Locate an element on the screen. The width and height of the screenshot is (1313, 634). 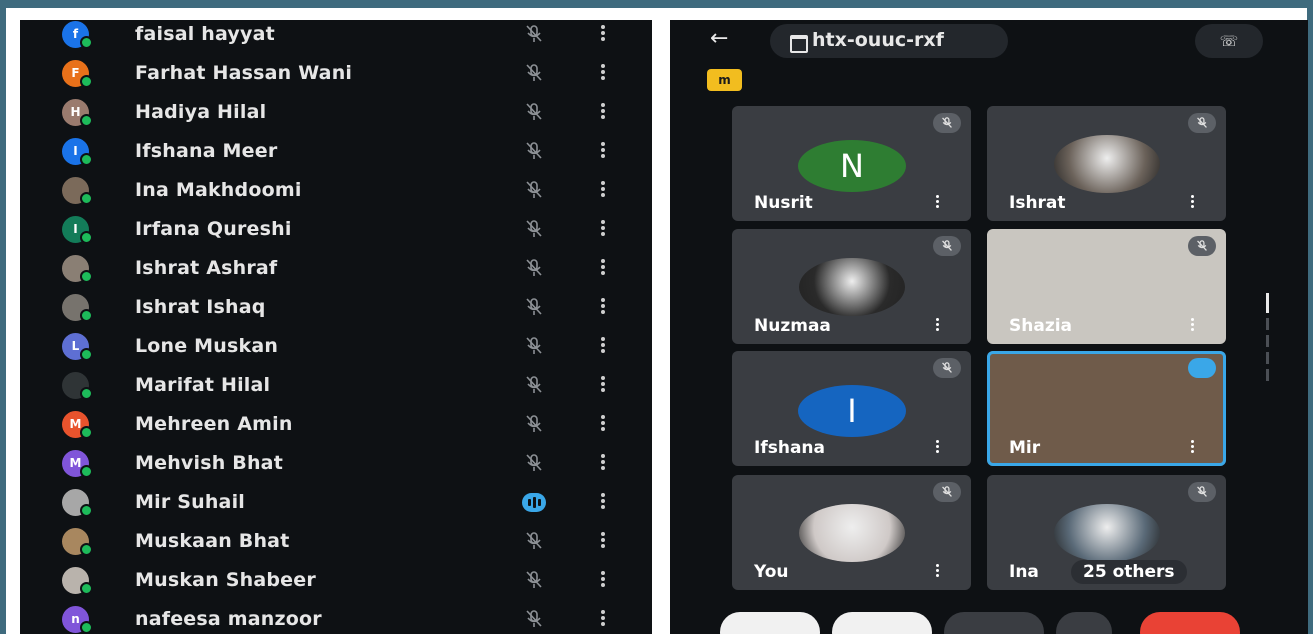
avatar: M is located at coordinates (77, 425).